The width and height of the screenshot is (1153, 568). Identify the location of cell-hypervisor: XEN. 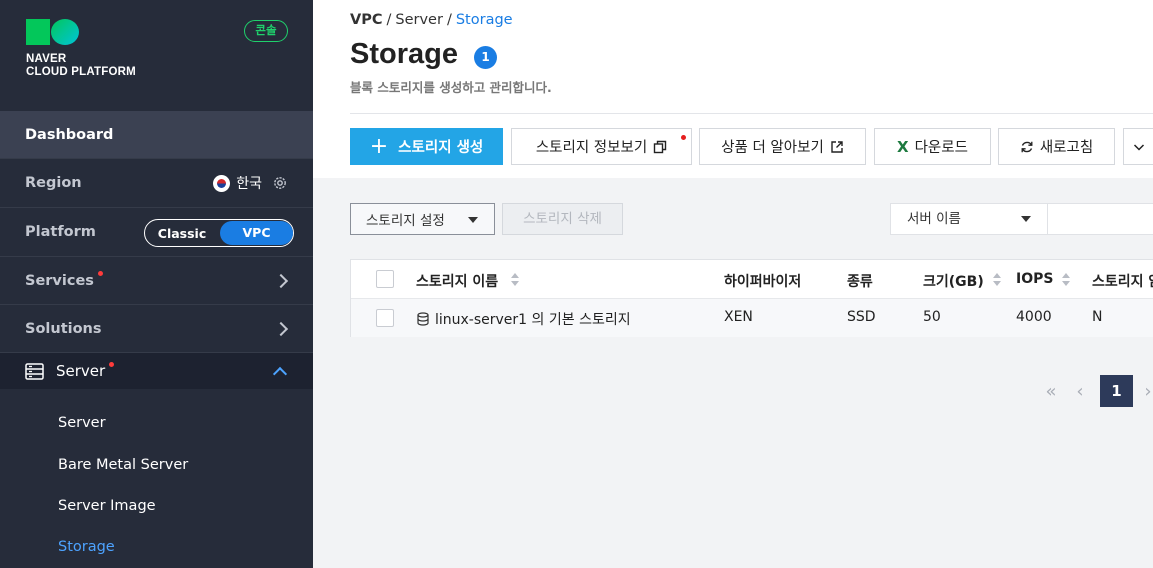
(738, 317).